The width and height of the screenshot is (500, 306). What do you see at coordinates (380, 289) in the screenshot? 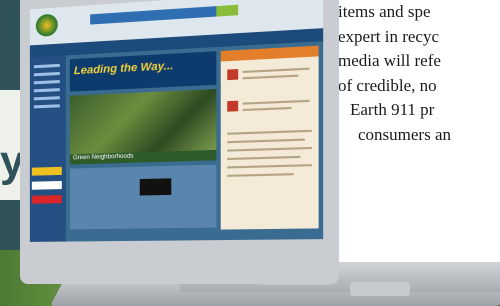
I see `laptop-trackpad` at bounding box center [380, 289].